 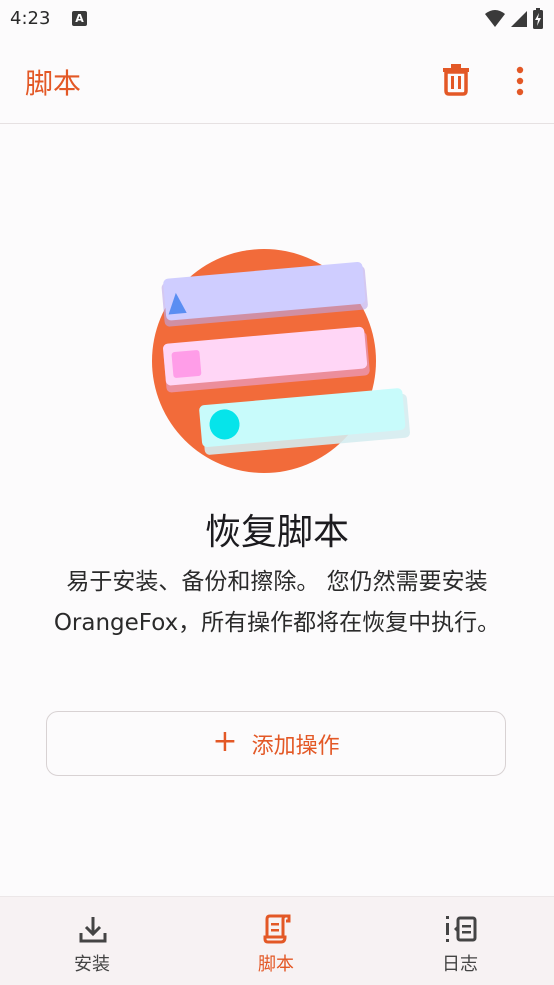 I want to click on nav-item-scripts: 脚本, so click(x=276, y=941).